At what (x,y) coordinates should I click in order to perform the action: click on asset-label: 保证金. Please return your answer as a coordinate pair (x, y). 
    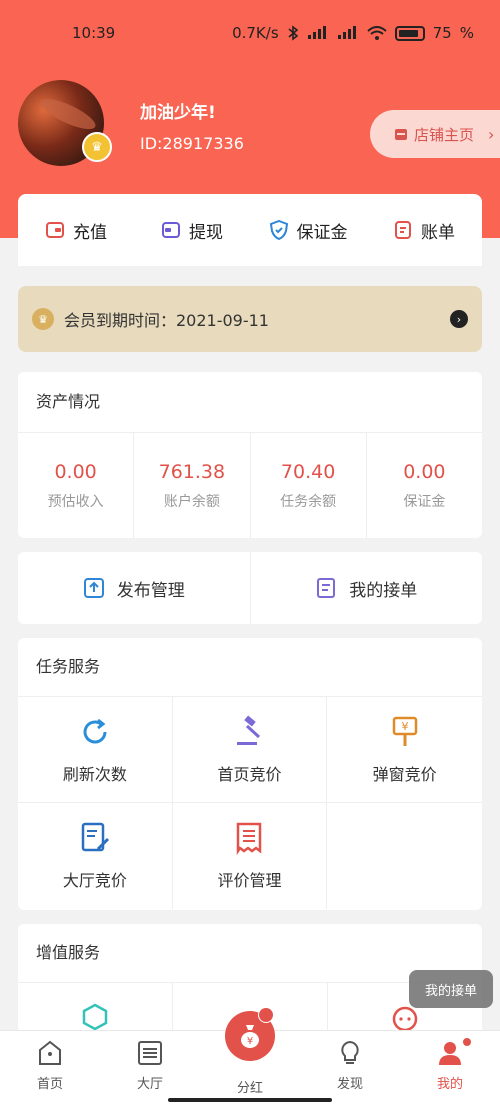
    Looking at the image, I should click on (424, 502).